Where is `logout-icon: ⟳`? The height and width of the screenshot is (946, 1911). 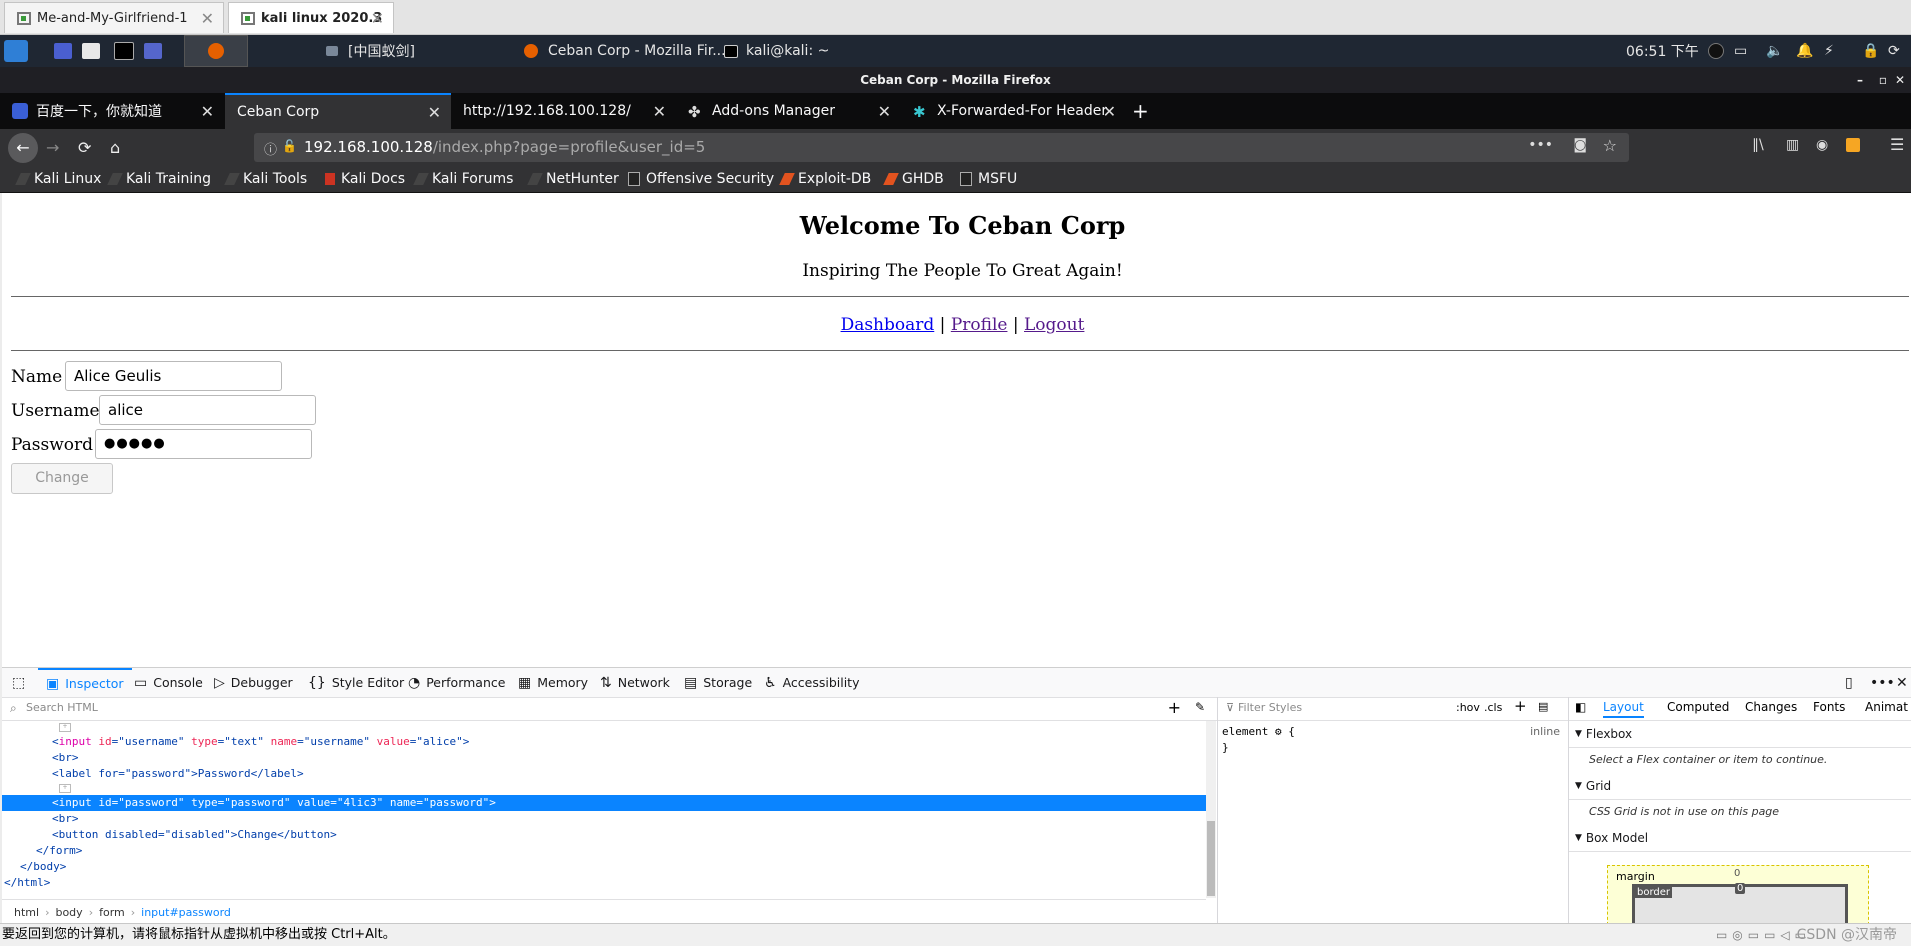
logout-icon: ⟳ is located at coordinates (1894, 51).